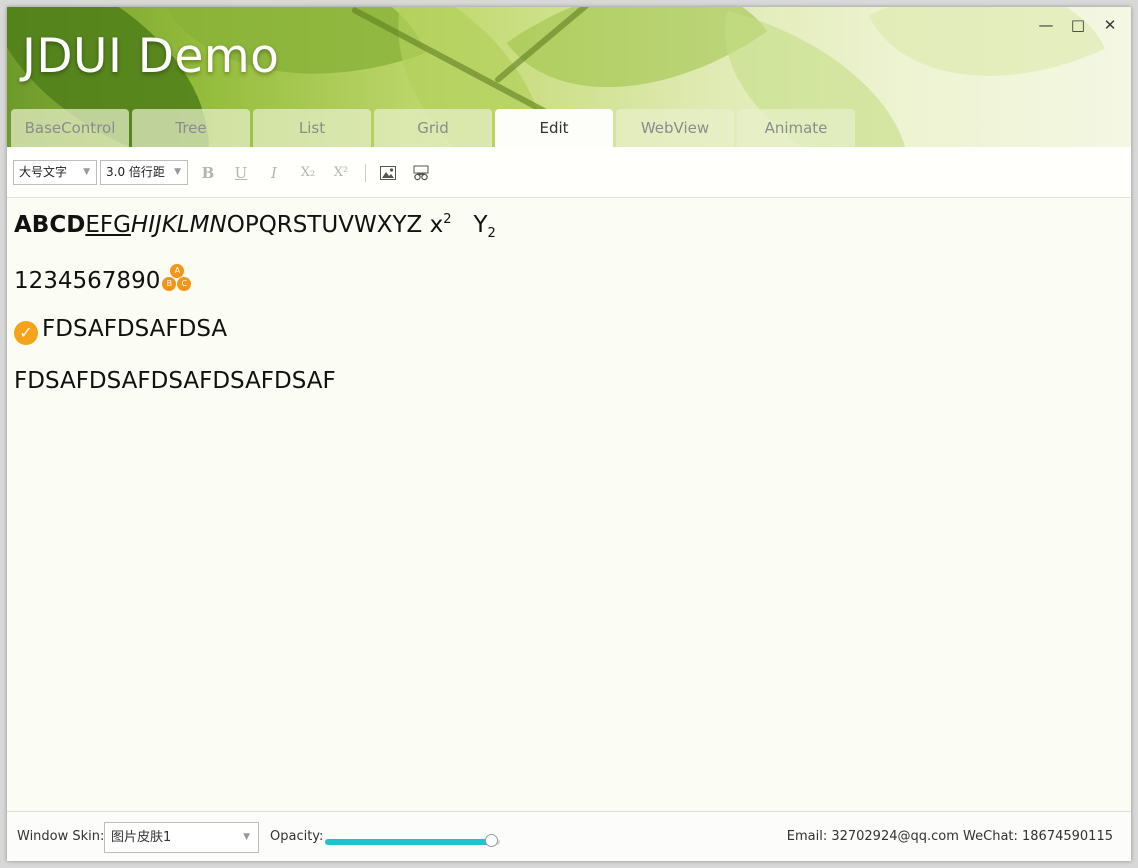 The height and width of the screenshot is (868, 1138). What do you see at coordinates (191, 128) in the screenshot?
I see `tab-tree: Tree` at bounding box center [191, 128].